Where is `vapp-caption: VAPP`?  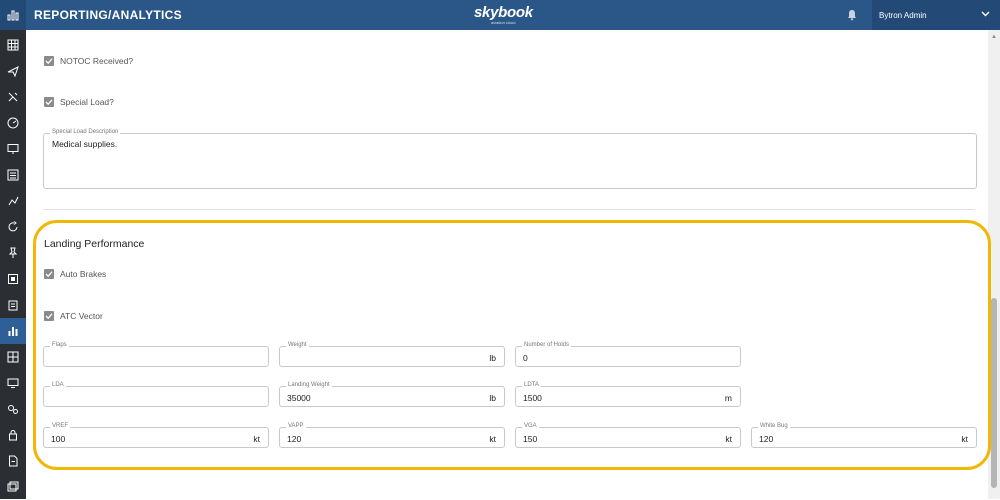
vapp-caption: VAPP is located at coordinates (296, 426).